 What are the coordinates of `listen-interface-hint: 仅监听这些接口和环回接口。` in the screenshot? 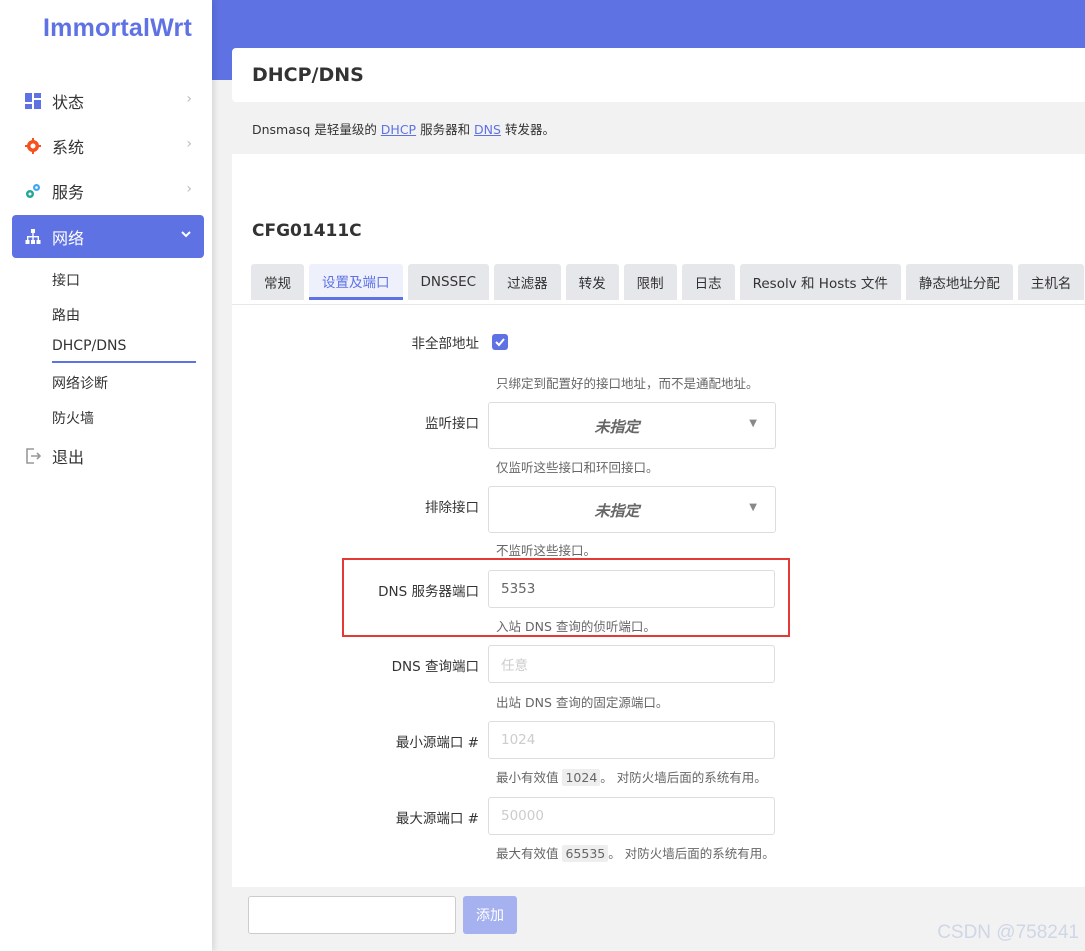 It's located at (577, 467).